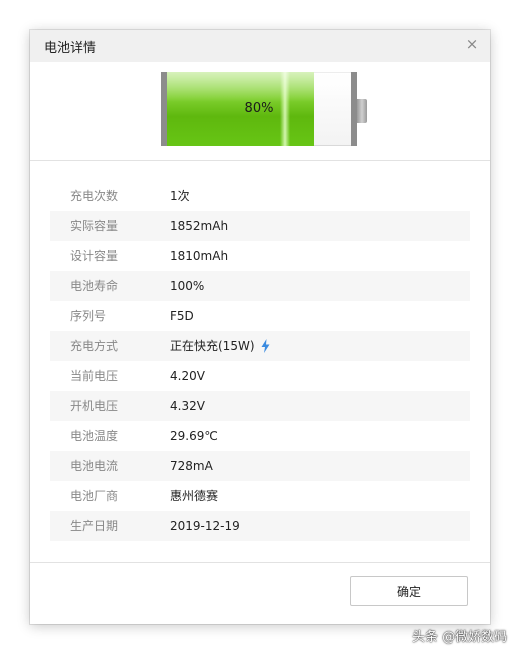 The height and width of the screenshot is (655, 520). Describe the element at coordinates (187, 286) in the screenshot. I see `detail-value: 100%` at that location.